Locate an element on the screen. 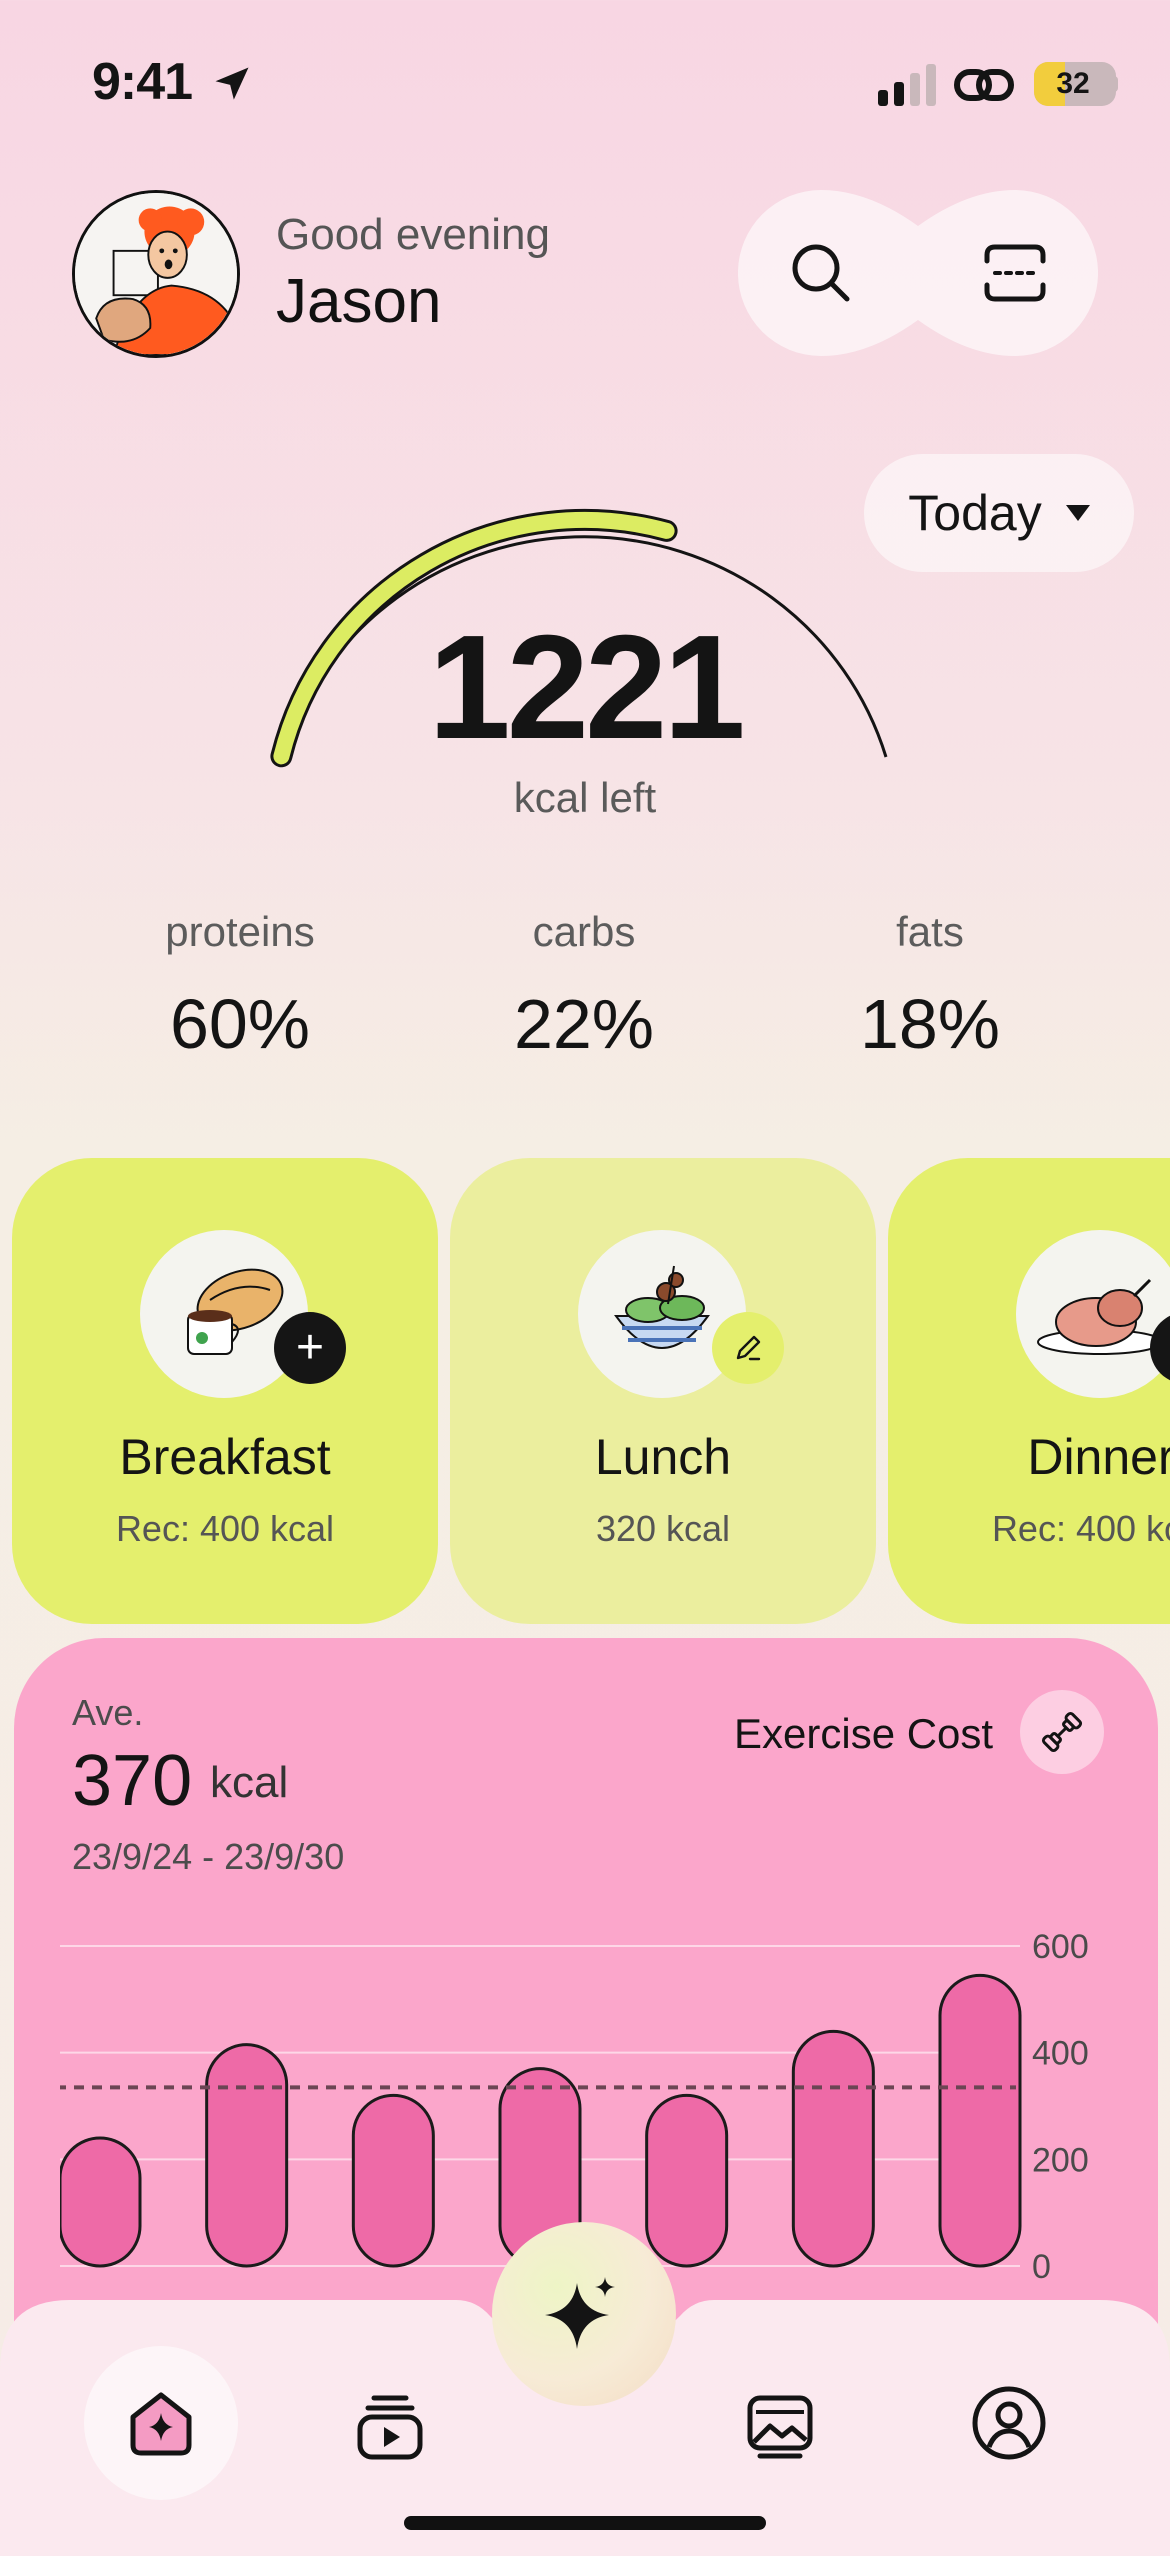 The image size is (1170, 2556). exercise-settings-button is located at coordinates (1062, 1732).